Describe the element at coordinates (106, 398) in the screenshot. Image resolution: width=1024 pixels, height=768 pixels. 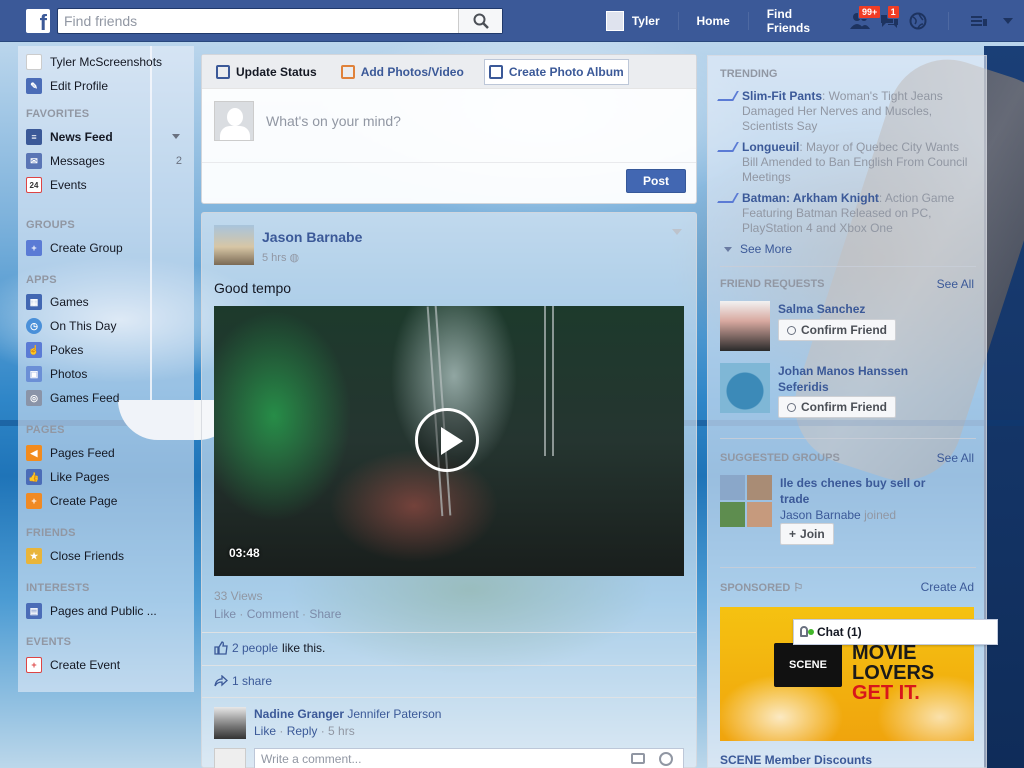
I see `sidebar-item-games-feed: ◎ Games Feed` at that location.